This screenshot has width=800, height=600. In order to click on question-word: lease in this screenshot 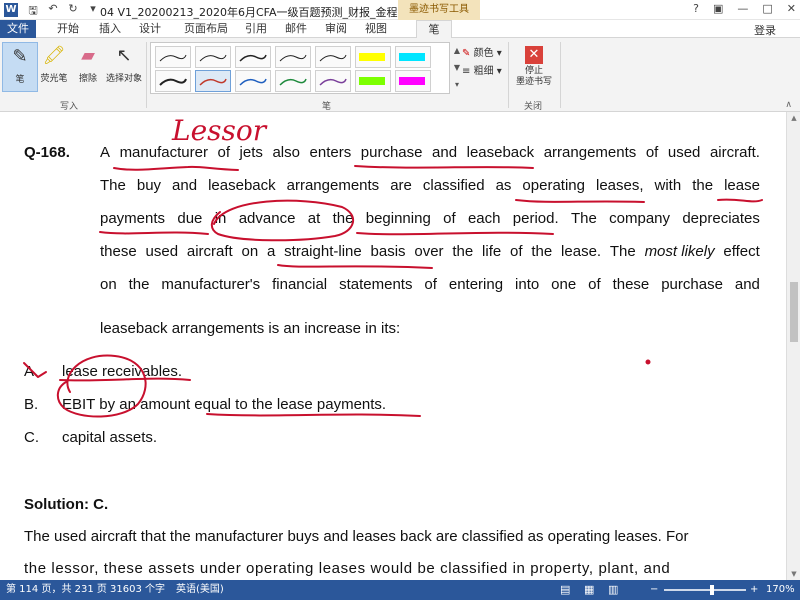, I will do `click(742, 185)`.